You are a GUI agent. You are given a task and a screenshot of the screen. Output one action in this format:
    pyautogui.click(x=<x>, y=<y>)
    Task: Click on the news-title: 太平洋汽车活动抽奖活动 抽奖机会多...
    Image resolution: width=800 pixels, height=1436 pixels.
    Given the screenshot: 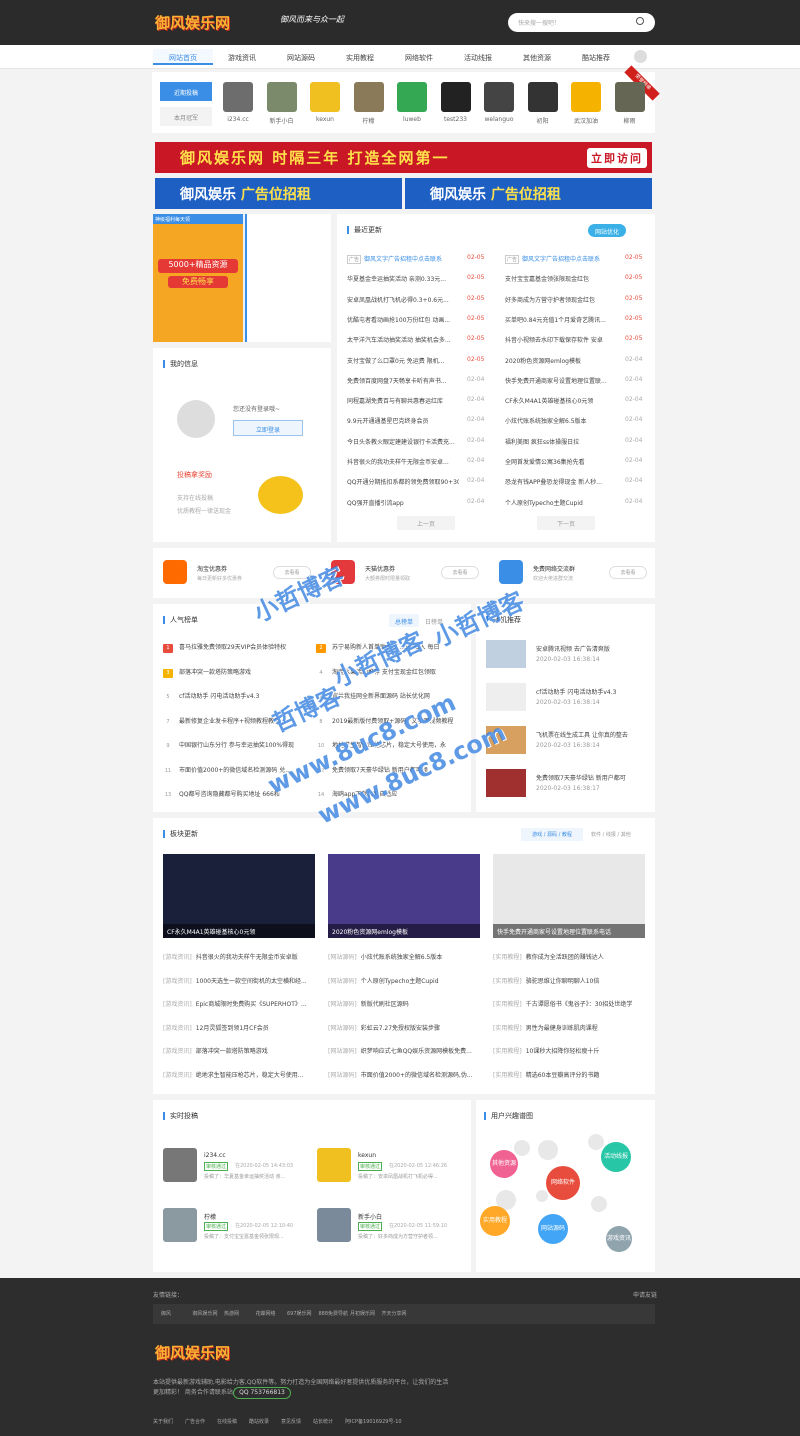 What is the action you would take?
    pyautogui.click(x=399, y=340)
    